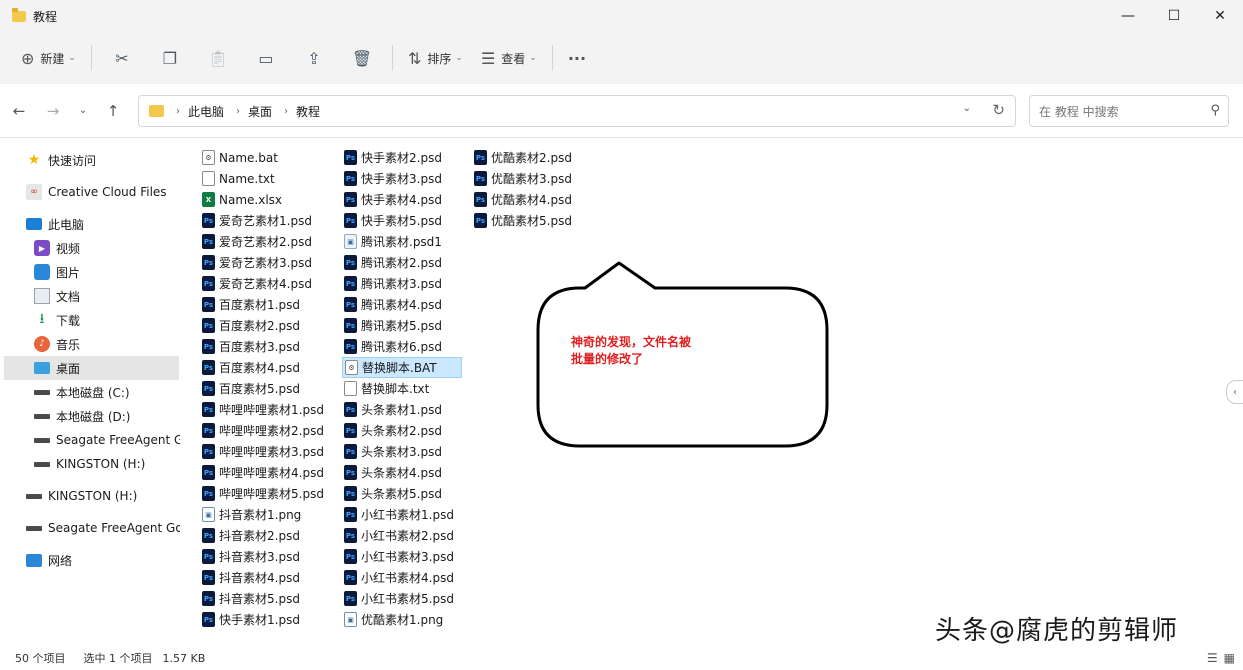 The height and width of the screenshot is (670, 1243). Describe the element at coordinates (61, 160) in the screenshot. I see `sidebar-item-quick-access: ★ 快速访问` at that location.